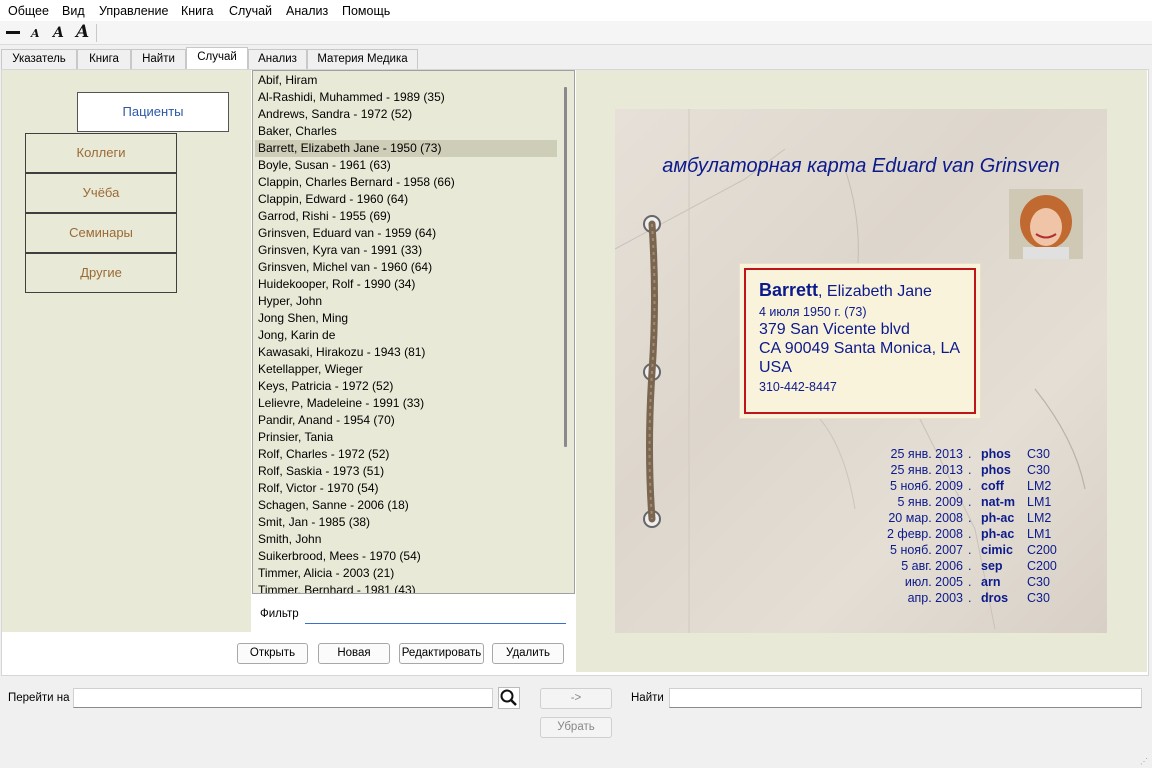  Describe the element at coordinates (1046, 224) in the screenshot. I see `patient-photo` at that location.